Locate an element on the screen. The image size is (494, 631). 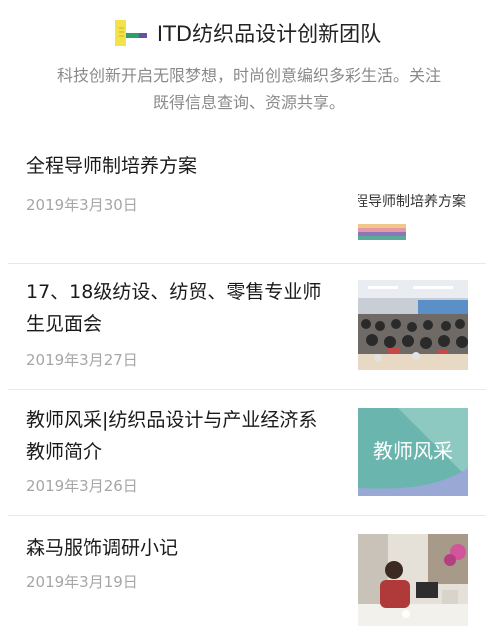
team-logo-icon is located at coordinates (130, 33).